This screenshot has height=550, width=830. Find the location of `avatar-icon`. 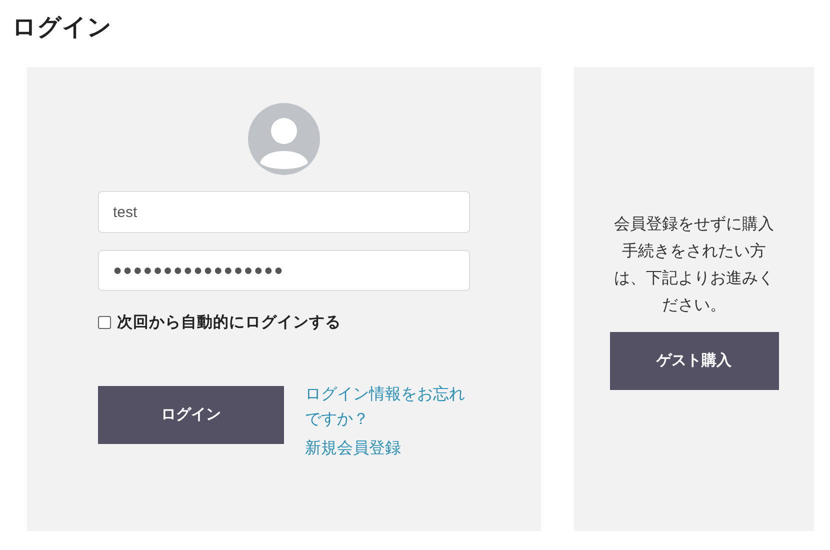

avatar-icon is located at coordinates (284, 139).